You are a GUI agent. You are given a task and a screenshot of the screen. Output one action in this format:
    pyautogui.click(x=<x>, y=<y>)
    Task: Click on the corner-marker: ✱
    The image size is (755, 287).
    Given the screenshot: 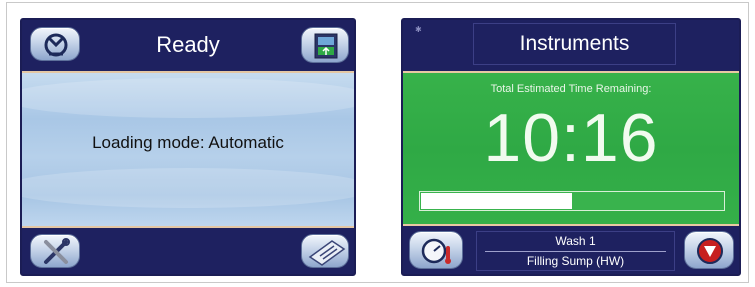 What is the action you would take?
    pyautogui.click(x=418, y=29)
    